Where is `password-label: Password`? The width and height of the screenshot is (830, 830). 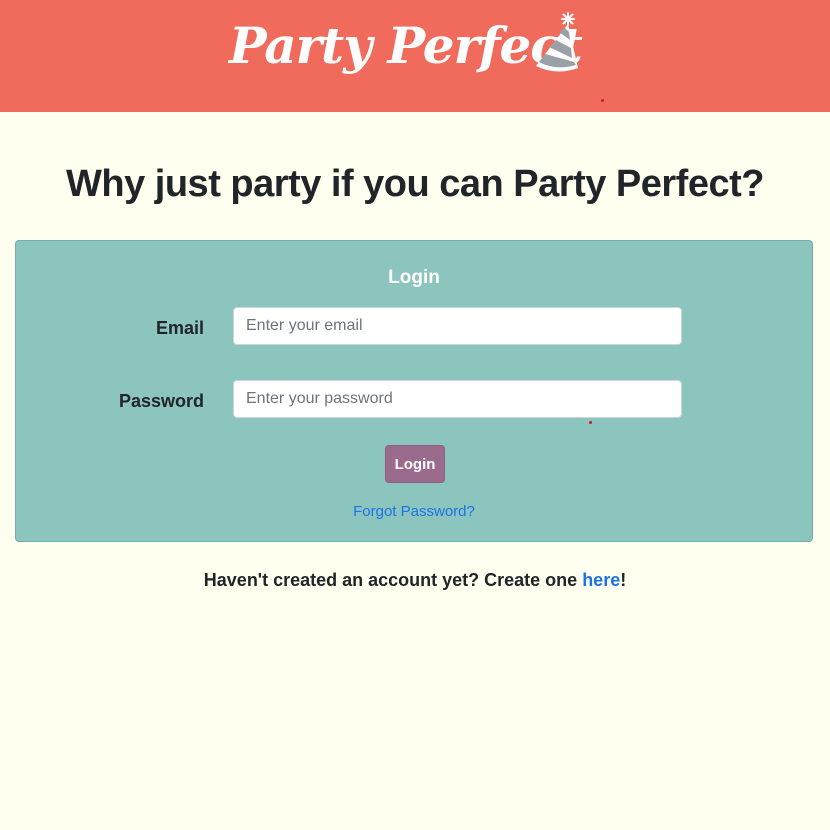
password-label: Password is located at coordinates (161, 401).